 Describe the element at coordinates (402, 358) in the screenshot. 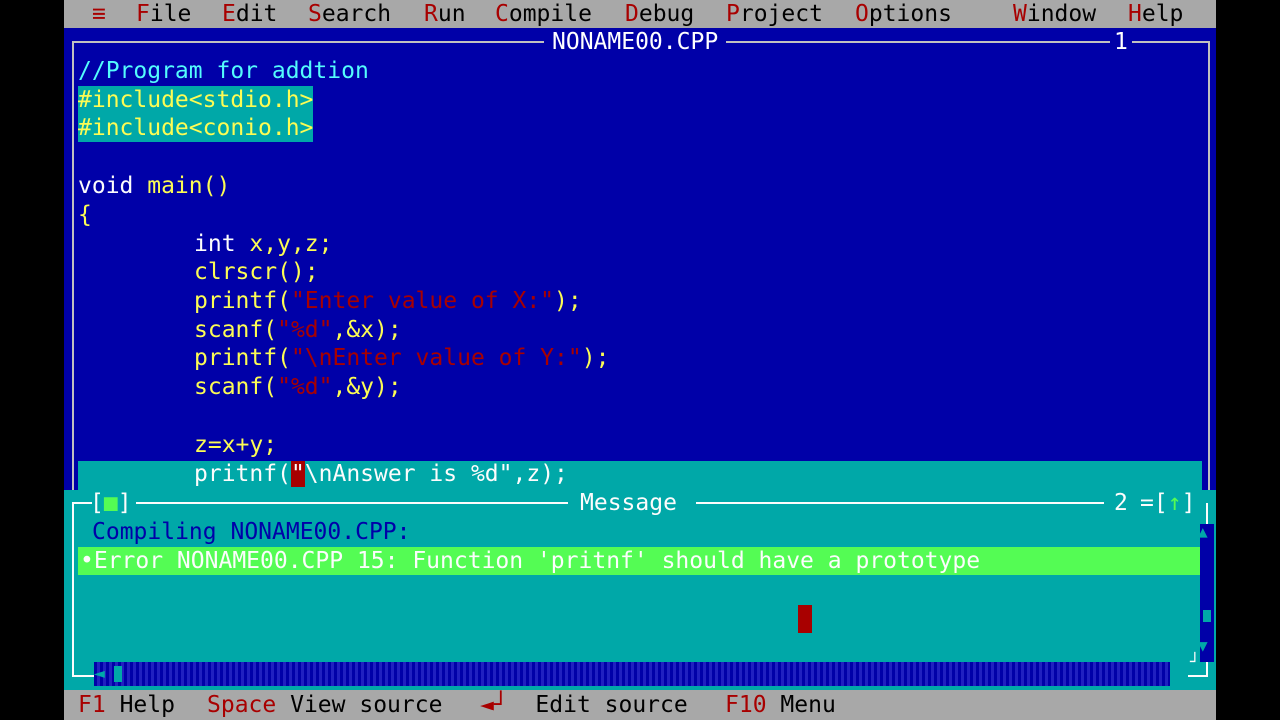

I see `code-line-11: printf("\nEnter value of Y:");` at that location.